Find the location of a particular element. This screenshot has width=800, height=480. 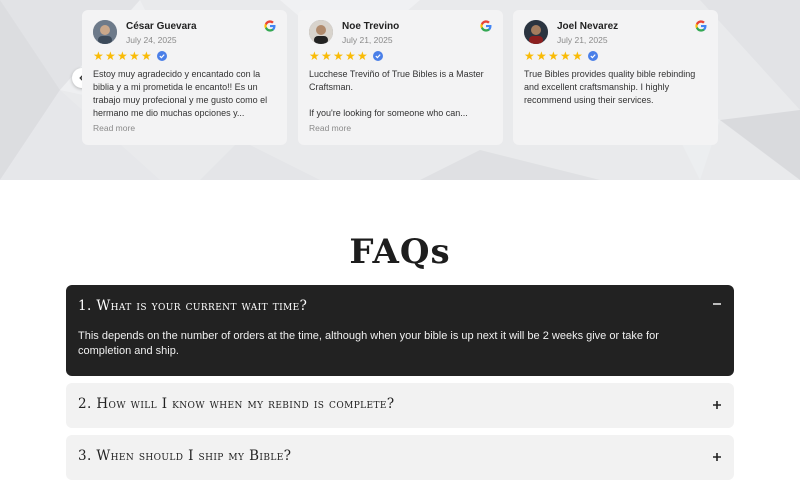

reviewer-name: Noe Trevino is located at coordinates (371, 26).